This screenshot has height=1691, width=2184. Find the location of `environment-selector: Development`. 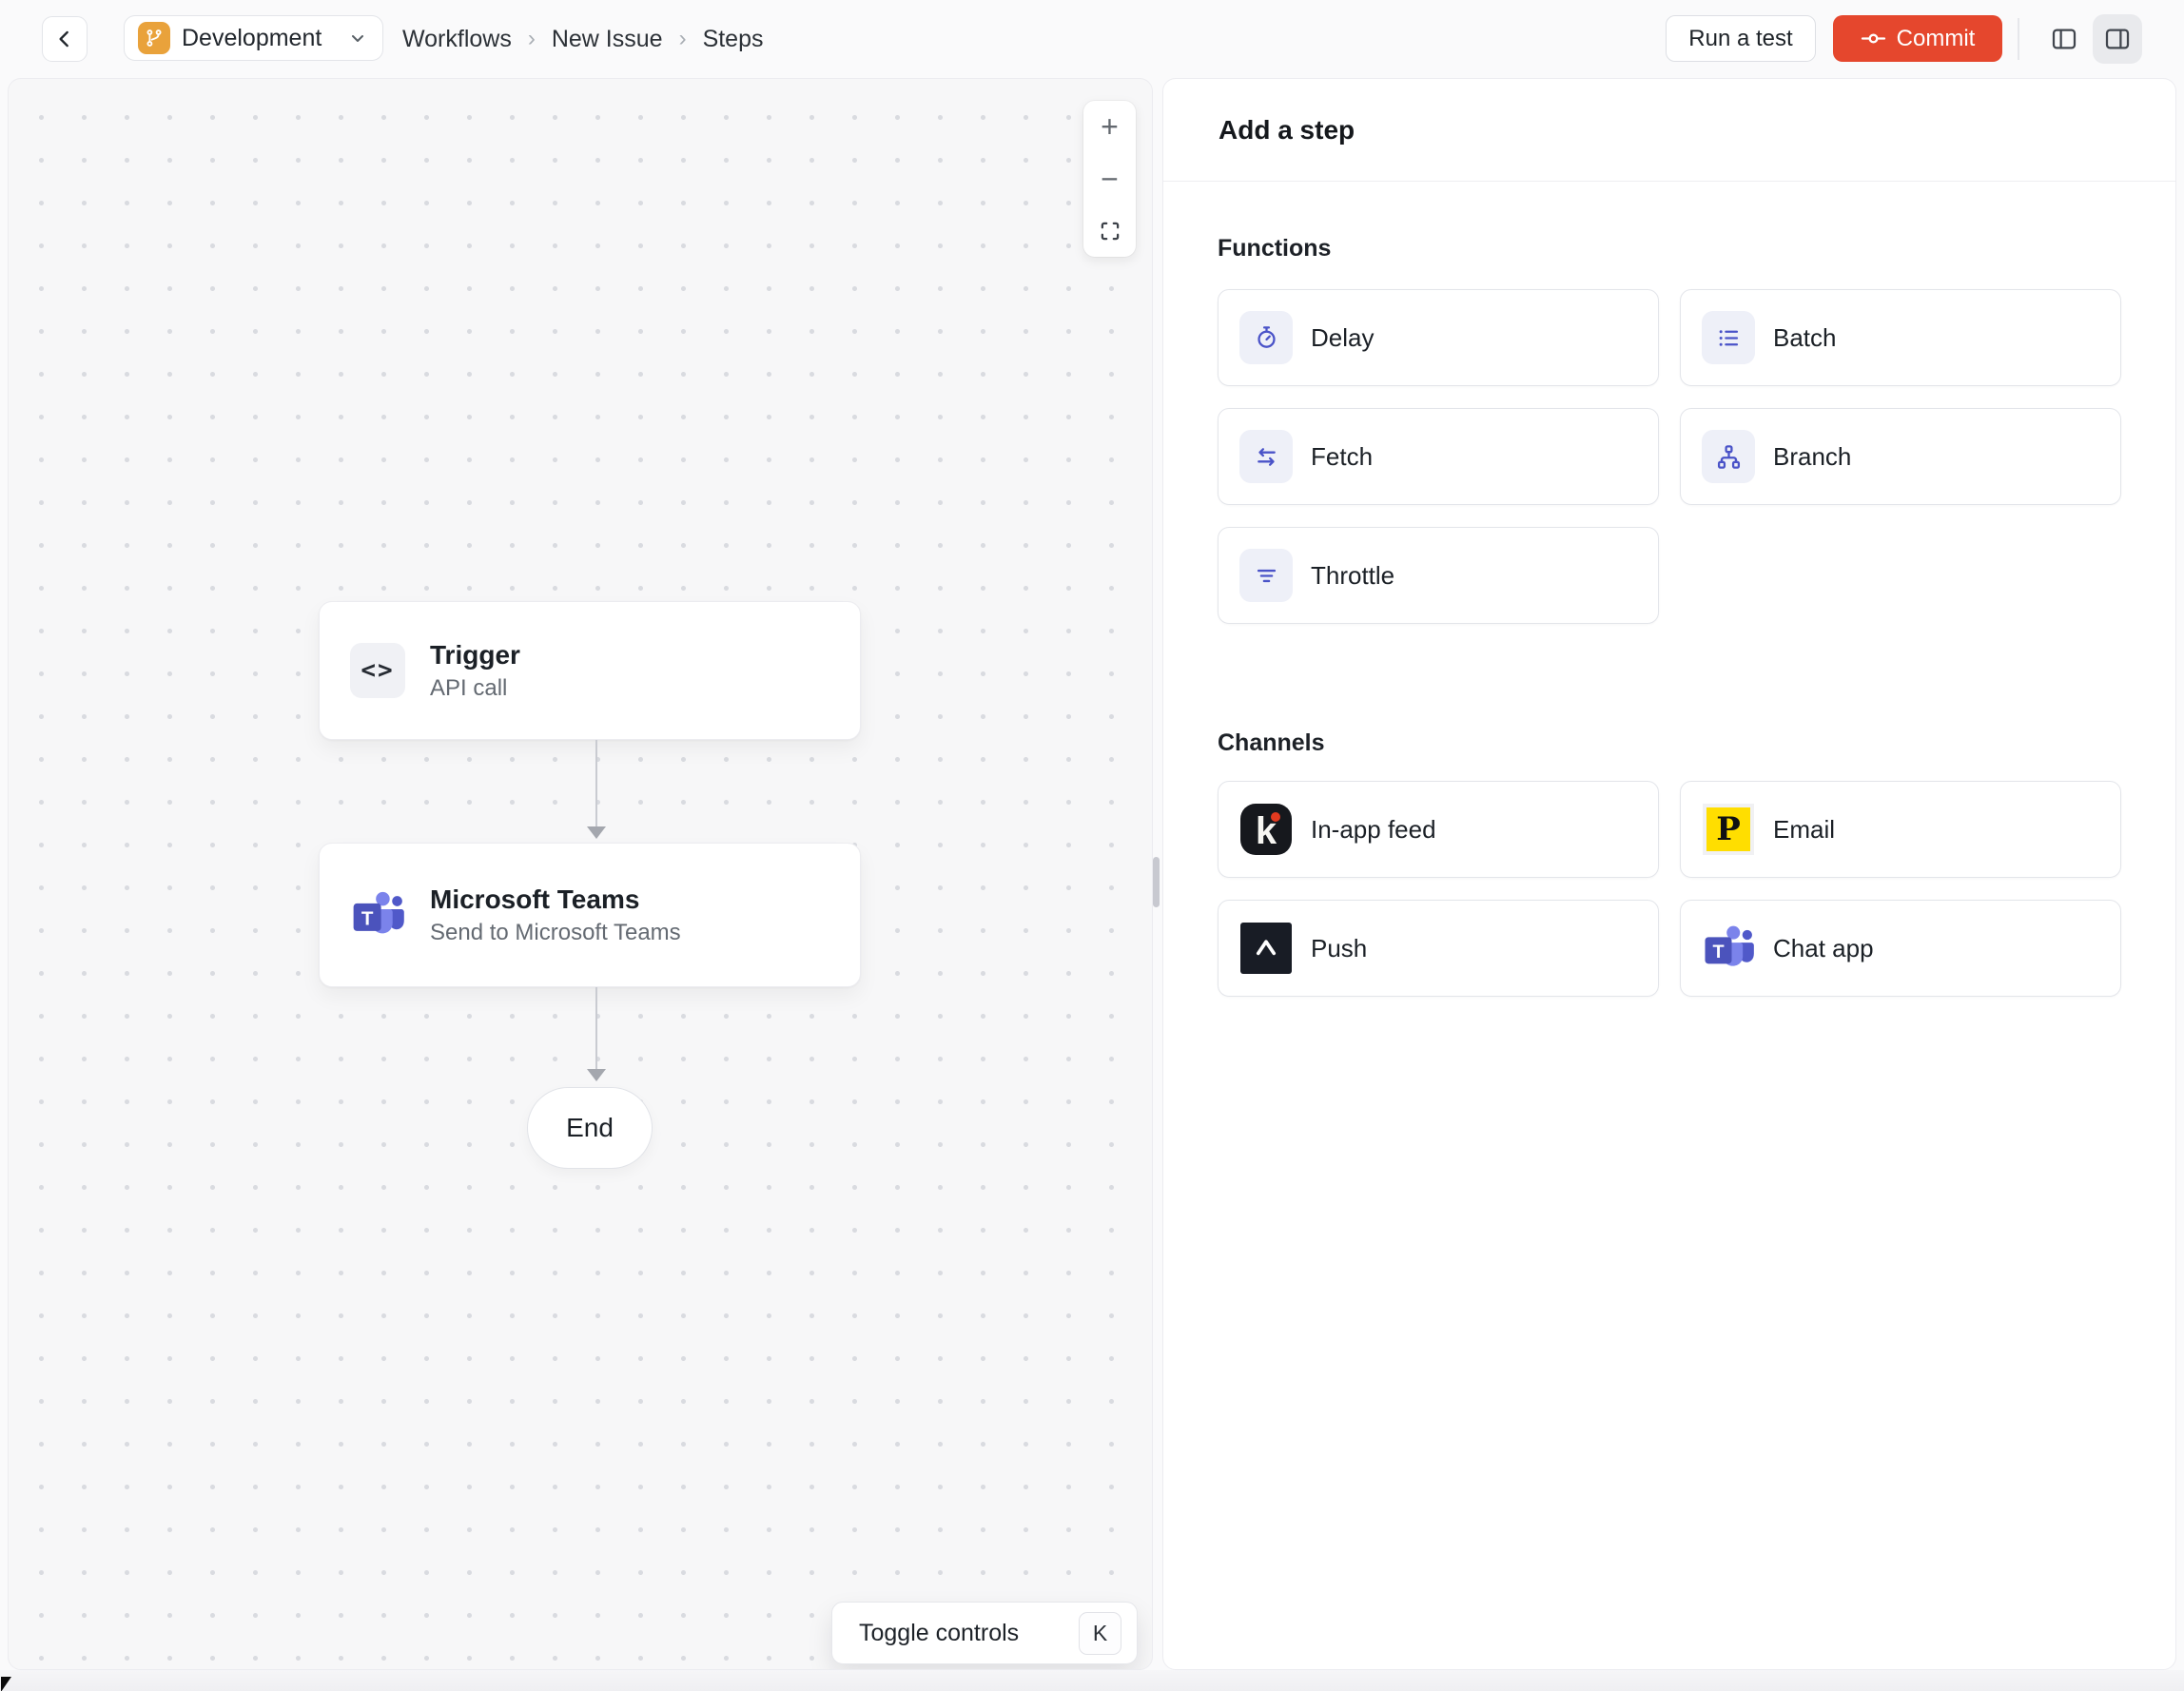

environment-selector: Development is located at coordinates (253, 38).